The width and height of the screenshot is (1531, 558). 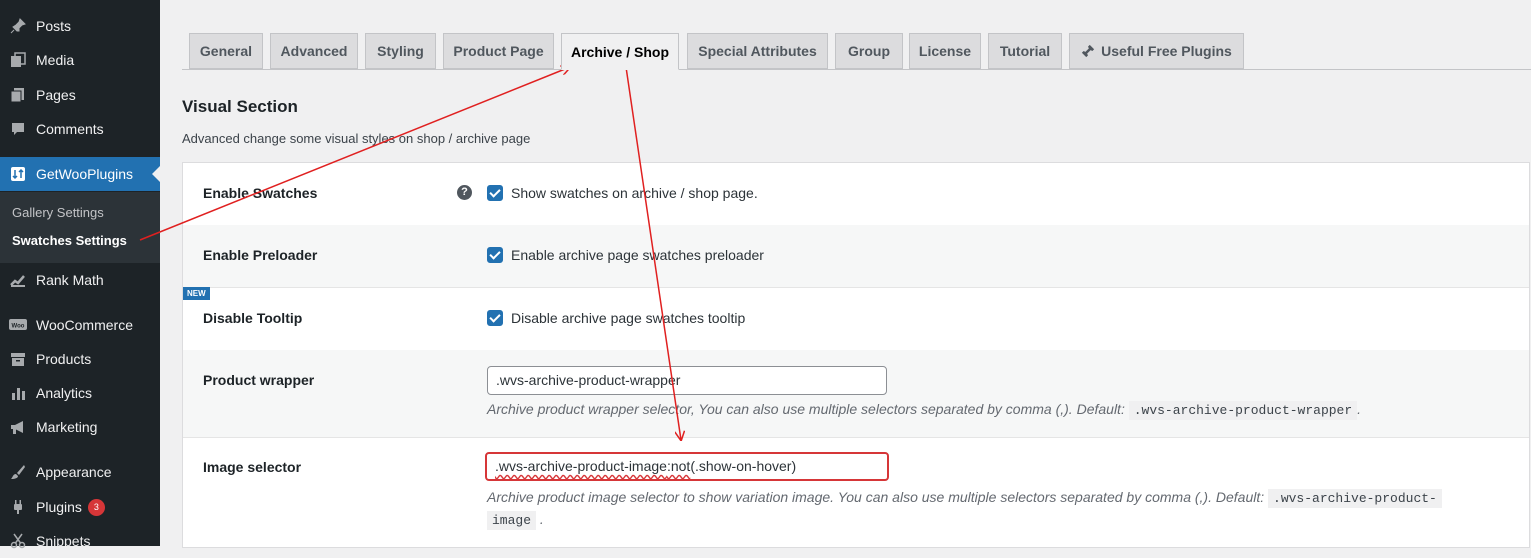 What do you see at coordinates (512, 520) in the screenshot?
I see `default-value-code: image` at bounding box center [512, 520].